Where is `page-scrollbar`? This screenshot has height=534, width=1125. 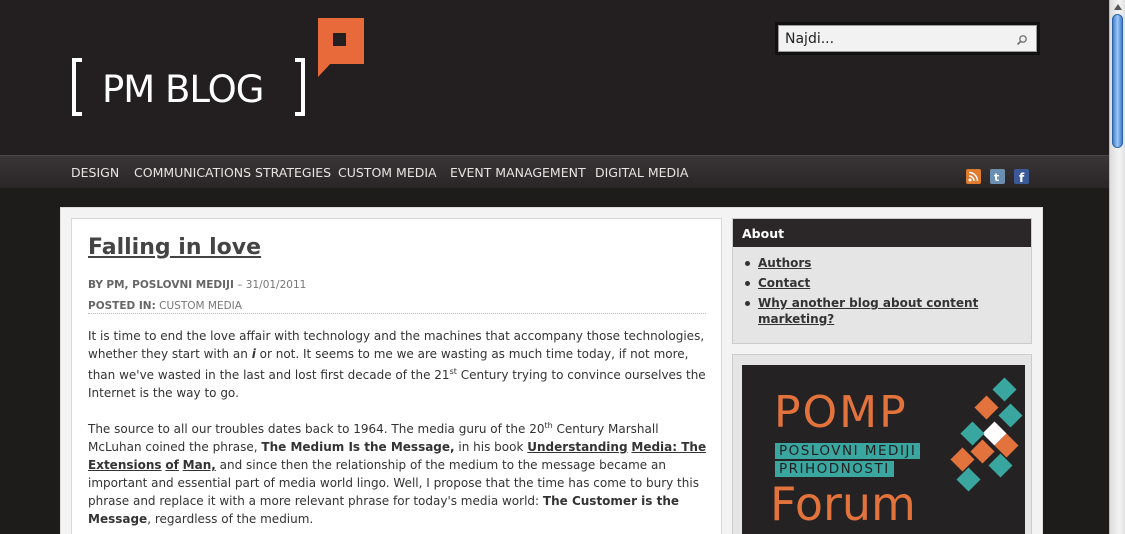
page-scrollbar is located at coordinates (1117, 267).